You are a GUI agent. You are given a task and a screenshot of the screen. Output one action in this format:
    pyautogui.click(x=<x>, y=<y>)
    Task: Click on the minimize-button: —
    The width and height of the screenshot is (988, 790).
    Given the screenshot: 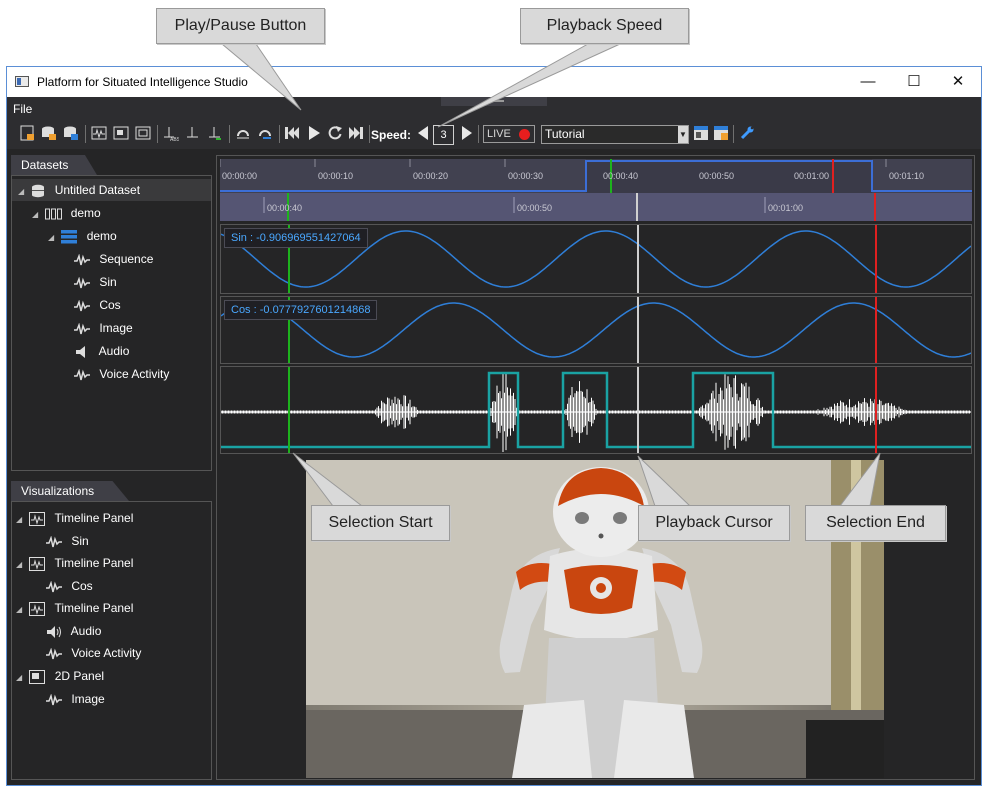 What is the action you would take?
    pyautogui.click(x=868, y=82)
    